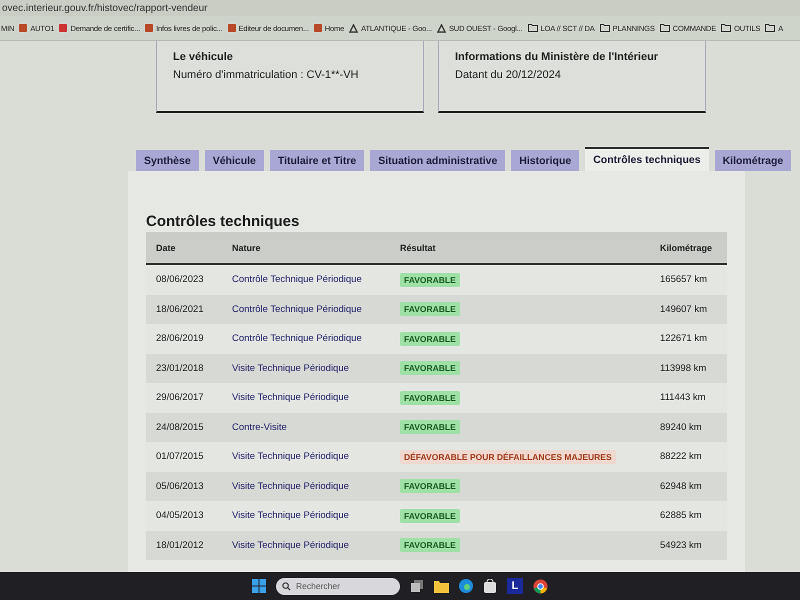 The height and width of the screenshot is (600, 800). I want to click on date-cell-text: 23/01/2018, so click(180, 368).